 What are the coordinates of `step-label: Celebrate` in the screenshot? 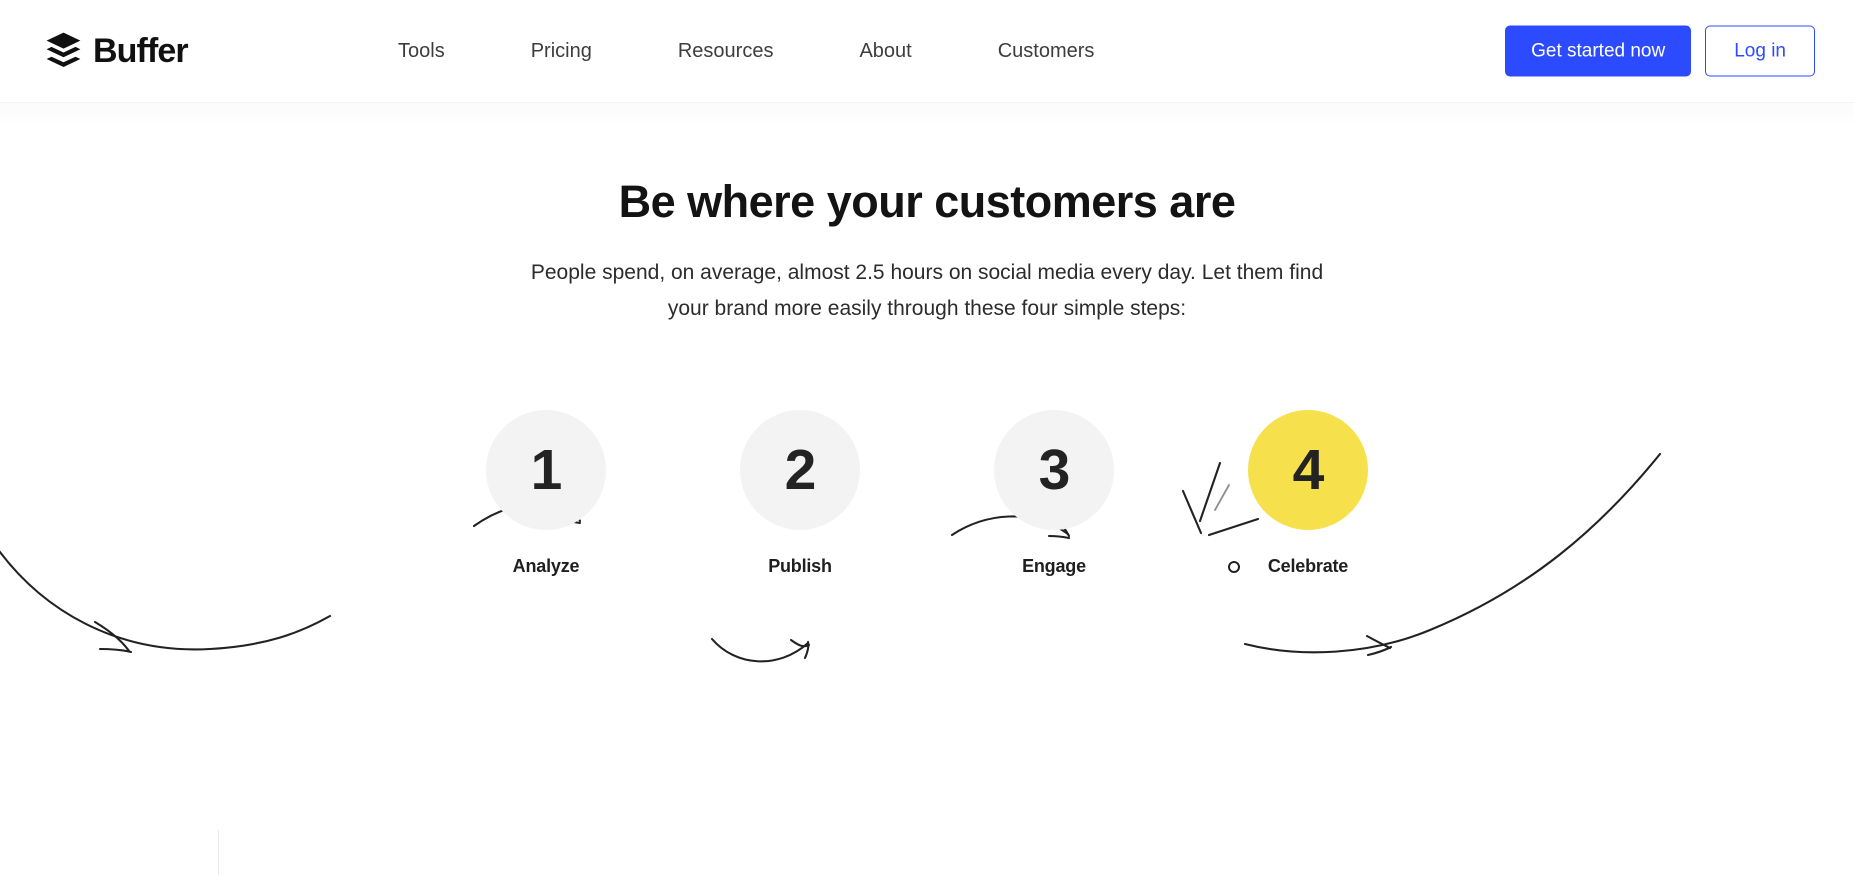 It's located at (1308, 566).